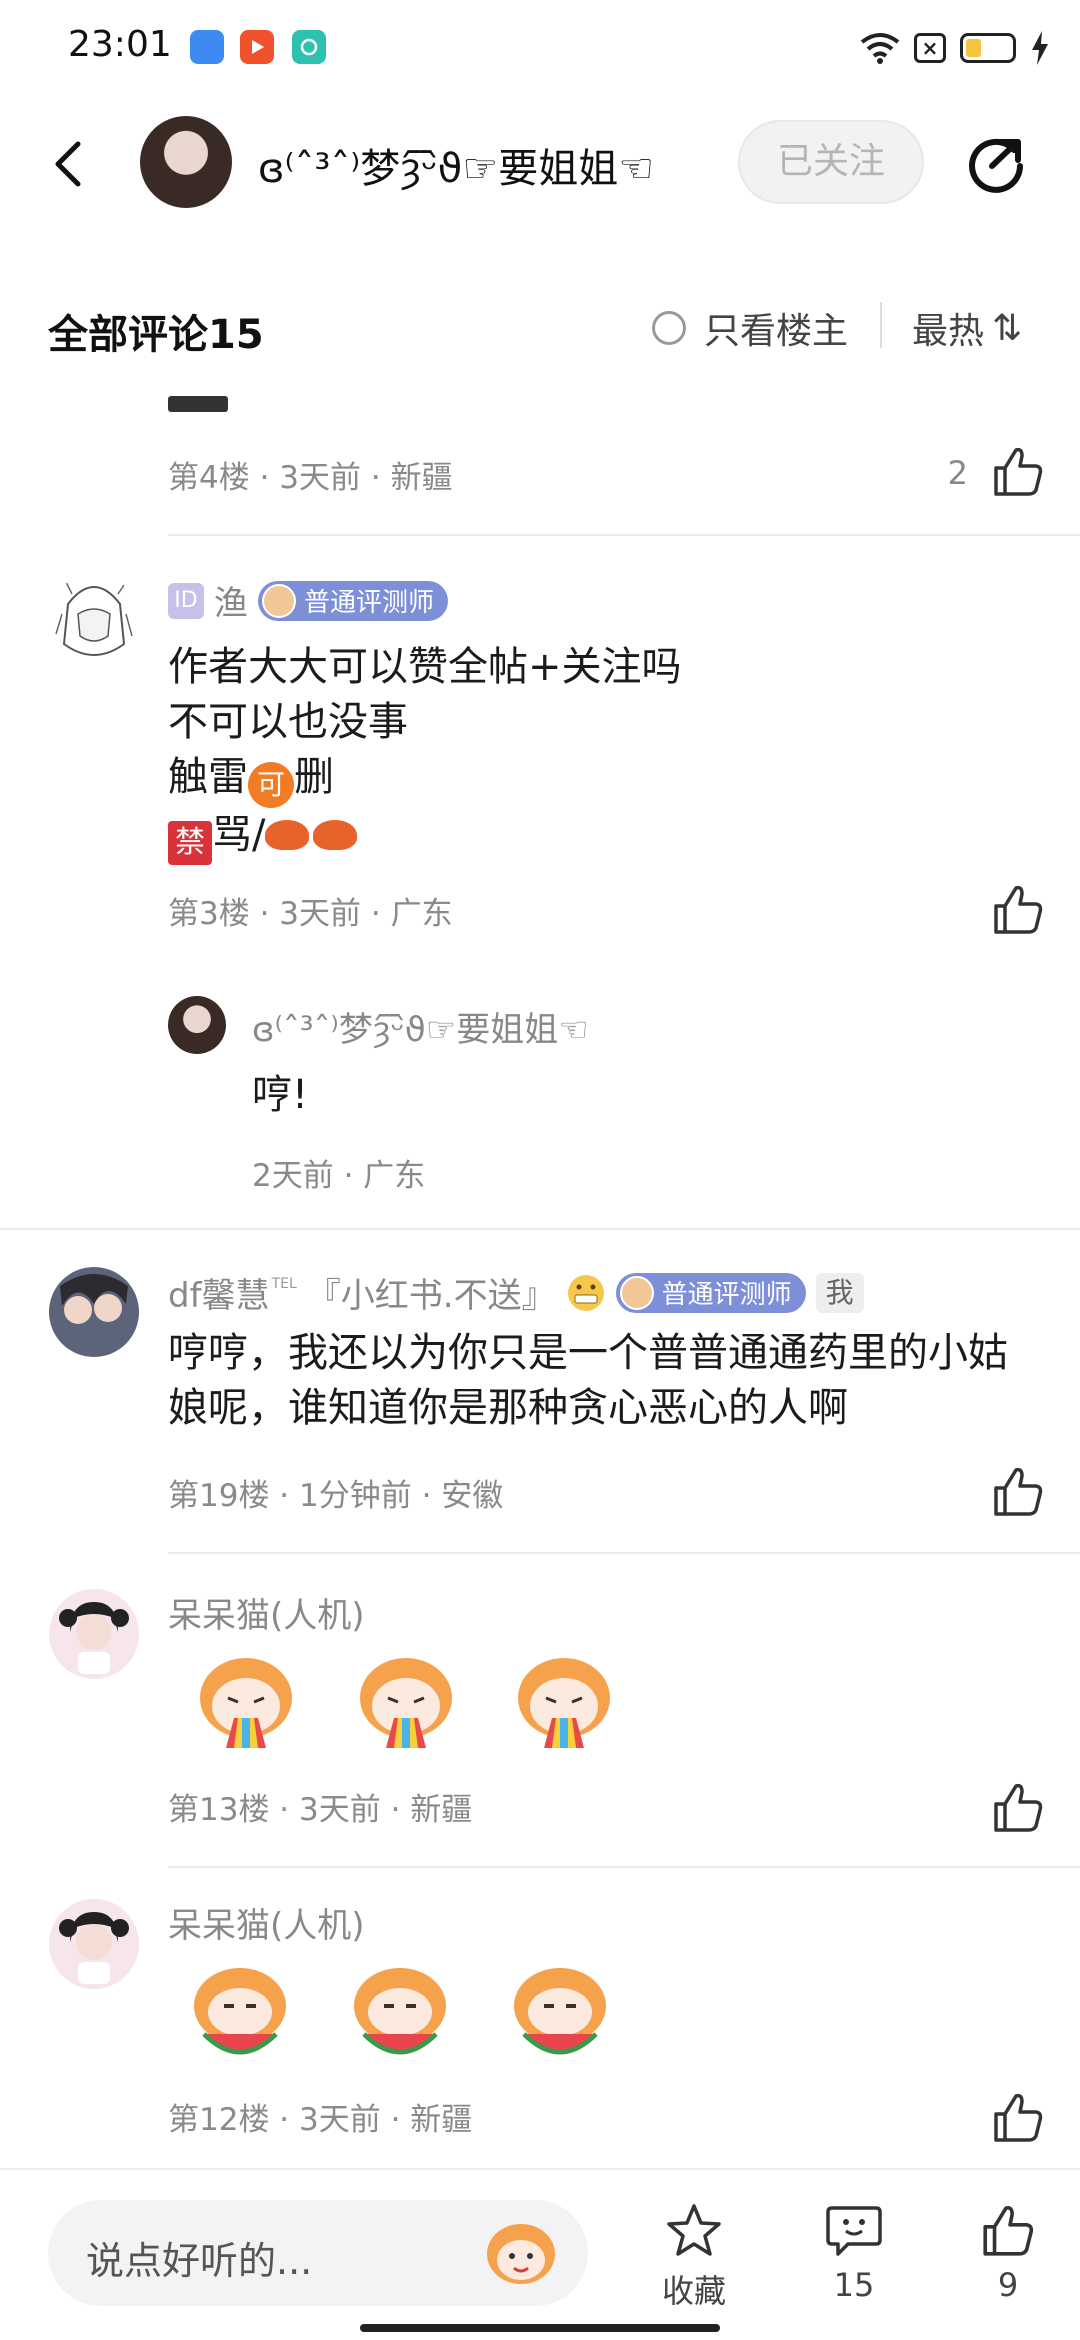  I want to click on status-time: 23:01, so click(120, 44).